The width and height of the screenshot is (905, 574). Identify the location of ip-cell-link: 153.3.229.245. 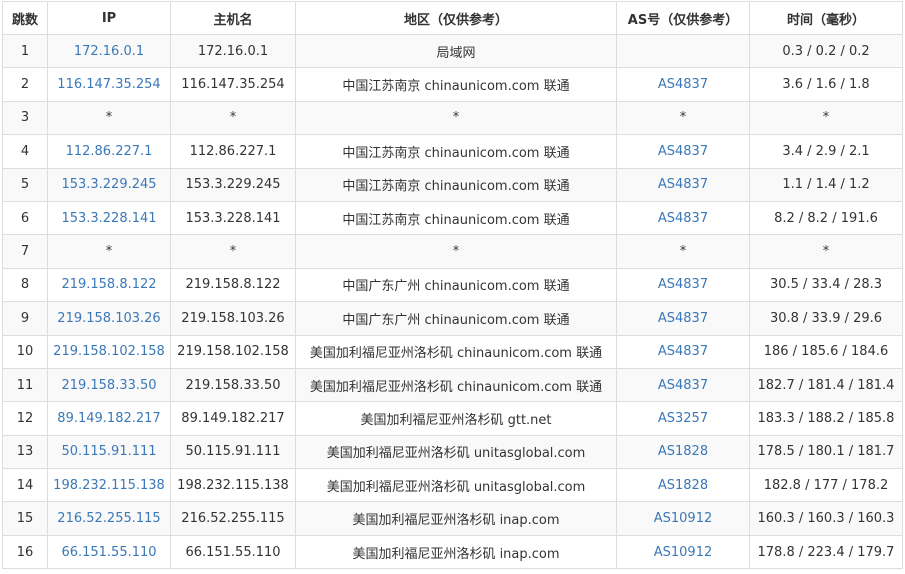
(108, 184).